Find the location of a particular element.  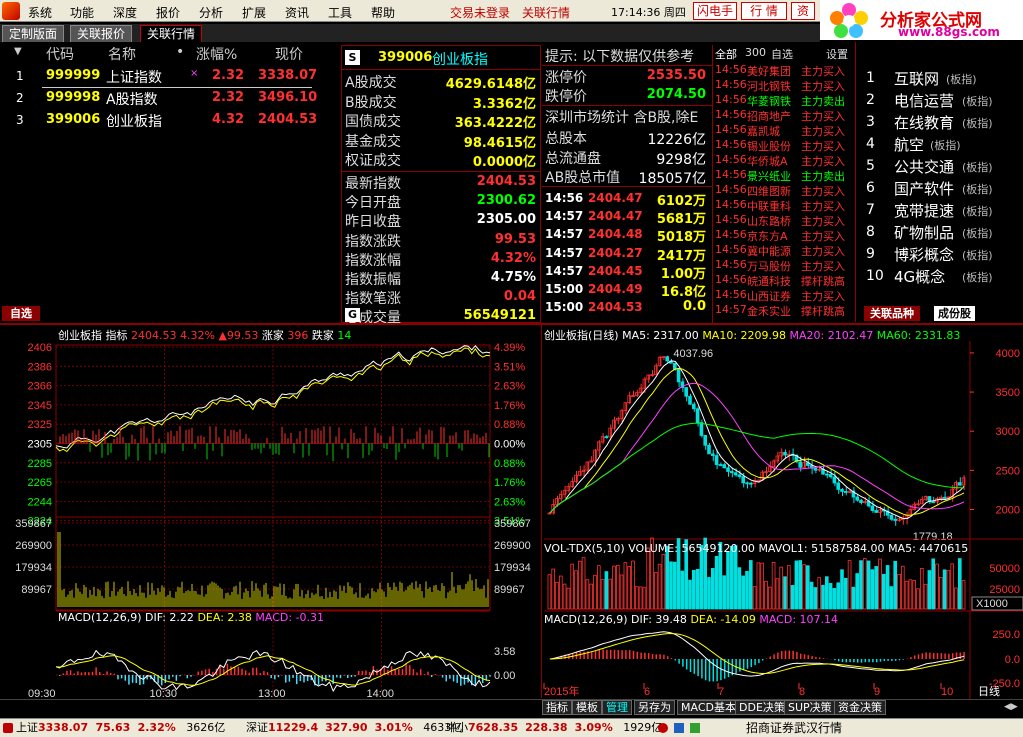

flow-item: 14:56 华菱钢铁 主力卖出 is located at coordinates (784, 100).